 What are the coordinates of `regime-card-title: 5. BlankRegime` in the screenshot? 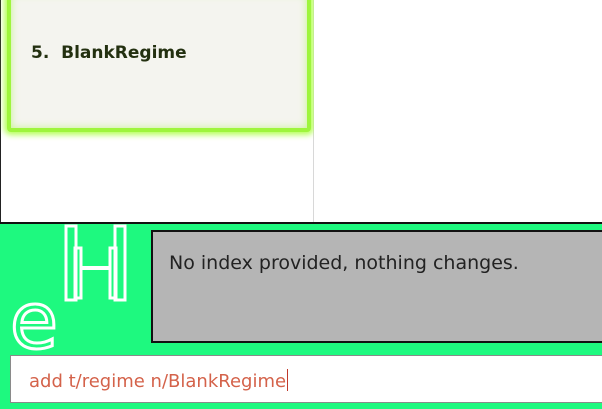 It's located at (109, 53).